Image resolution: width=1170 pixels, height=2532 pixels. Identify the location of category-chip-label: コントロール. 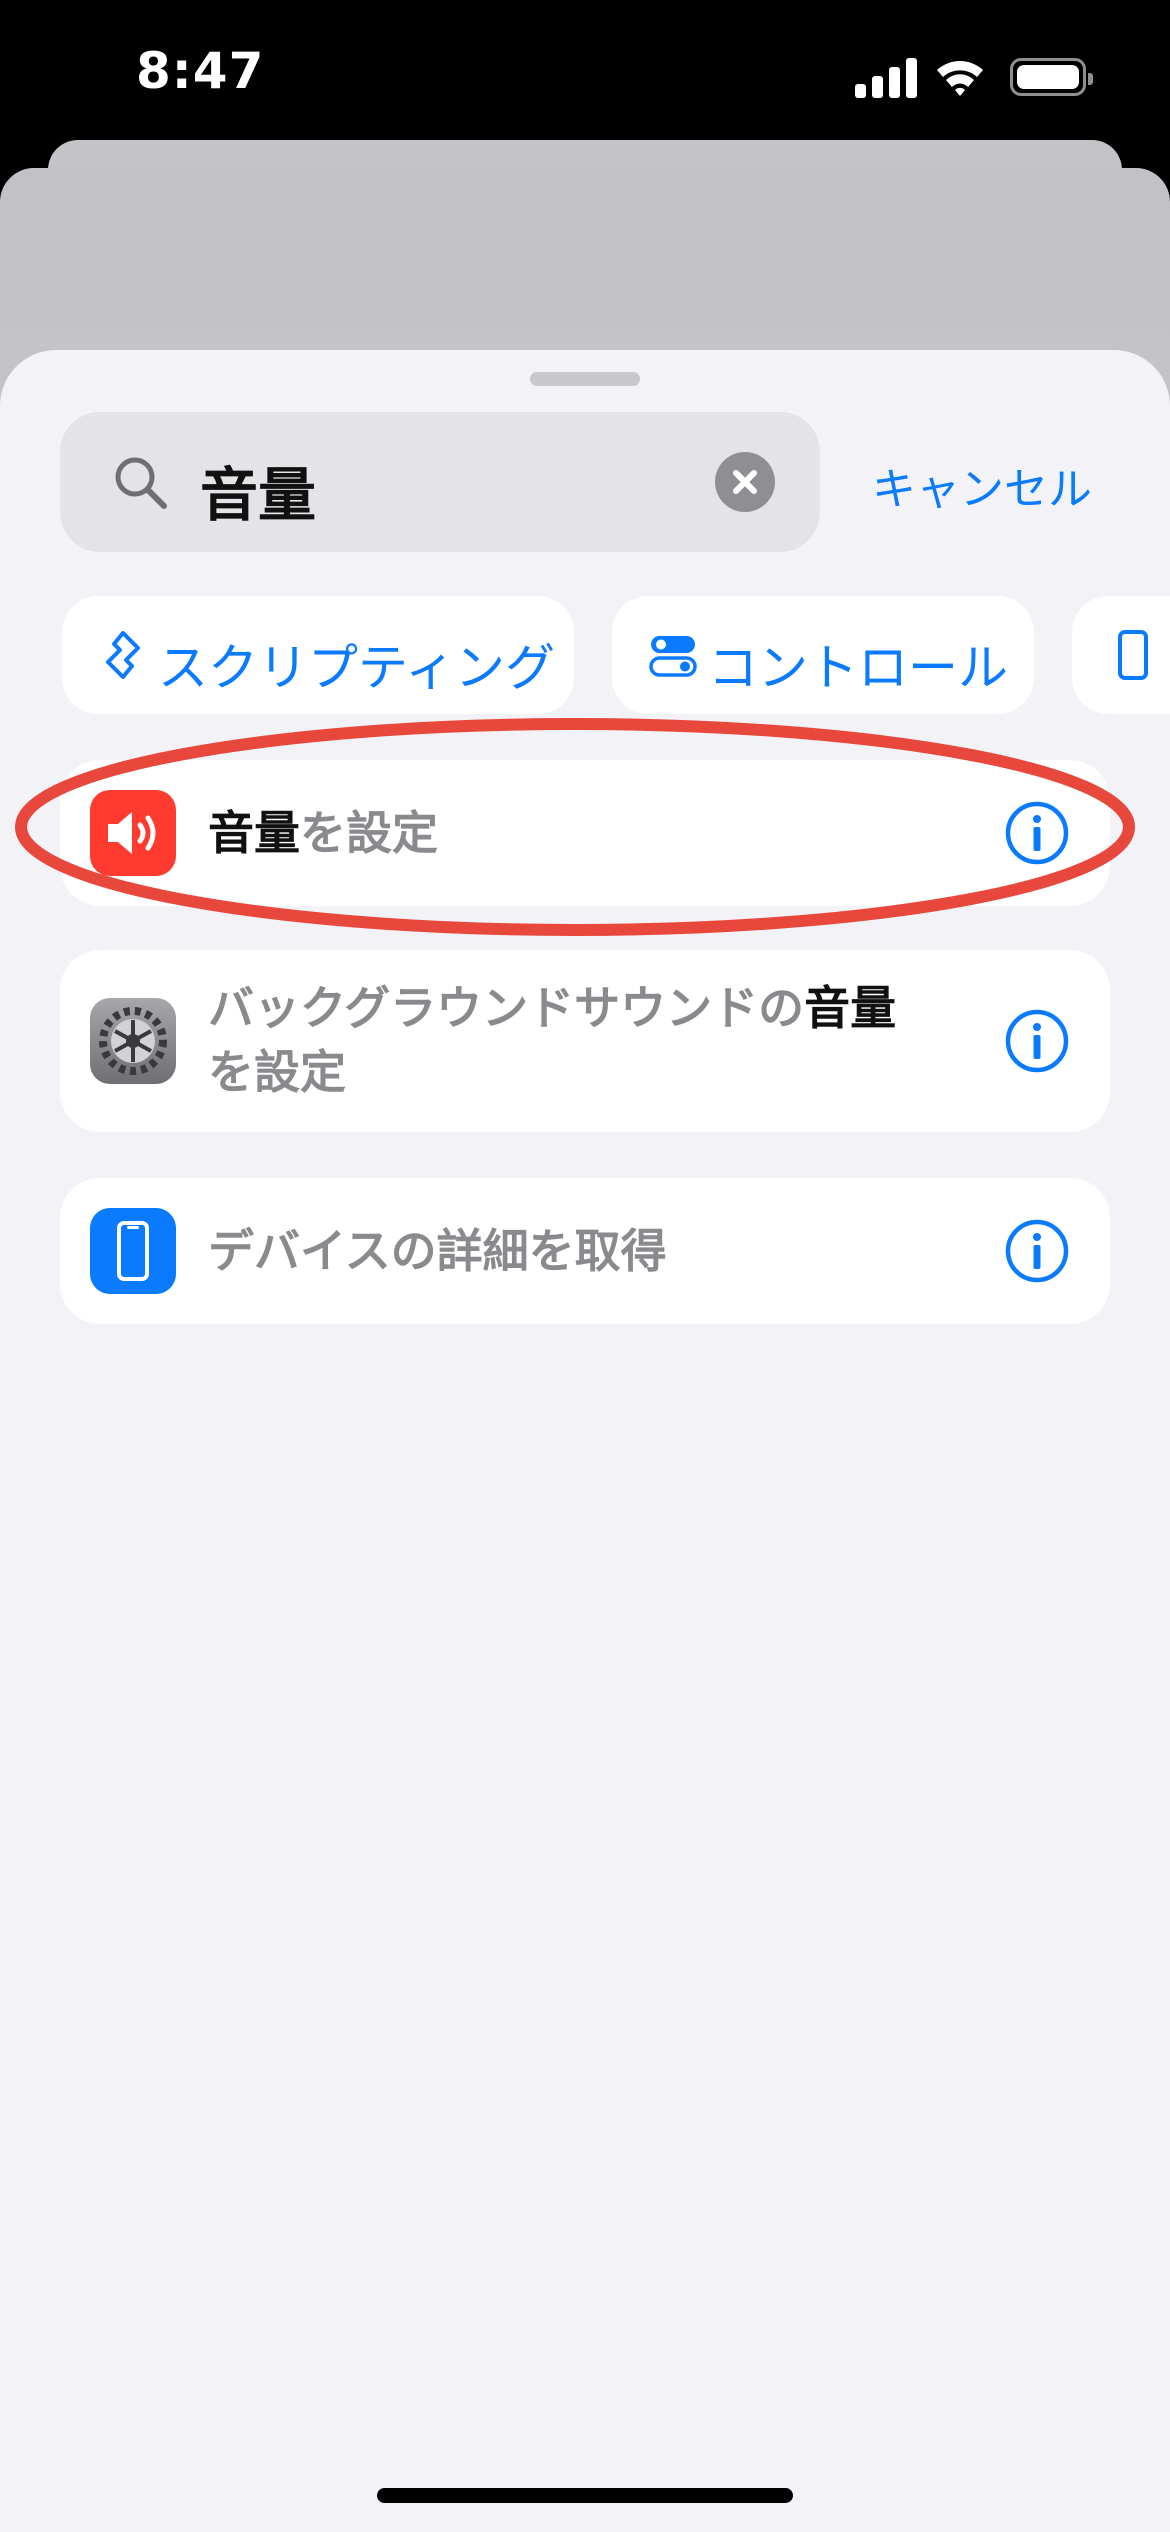
(858, 668).